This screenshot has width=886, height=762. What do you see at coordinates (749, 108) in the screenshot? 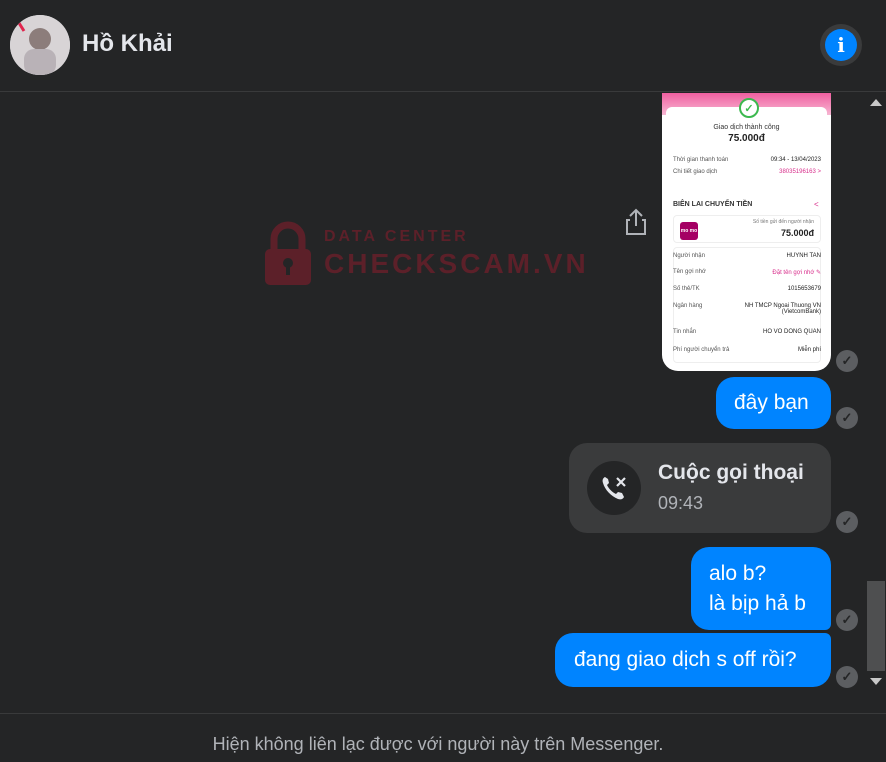
I see `success-check-icon: ✓` at bounding box center [749, 108].